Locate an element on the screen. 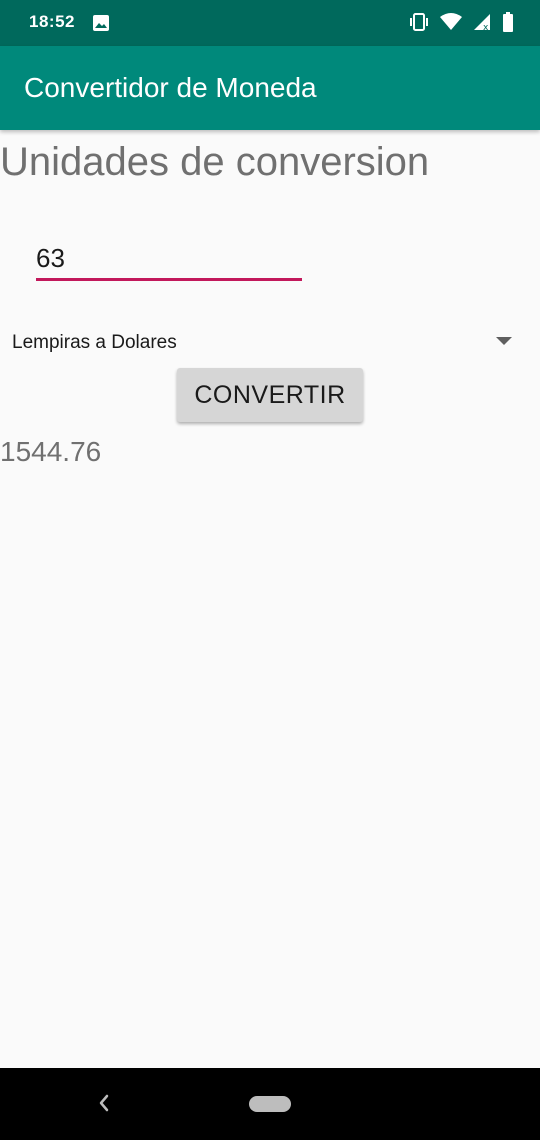 The width and height of the screenshot is (540, 1140). navigation-bar is located at coordinates (270, 1104).